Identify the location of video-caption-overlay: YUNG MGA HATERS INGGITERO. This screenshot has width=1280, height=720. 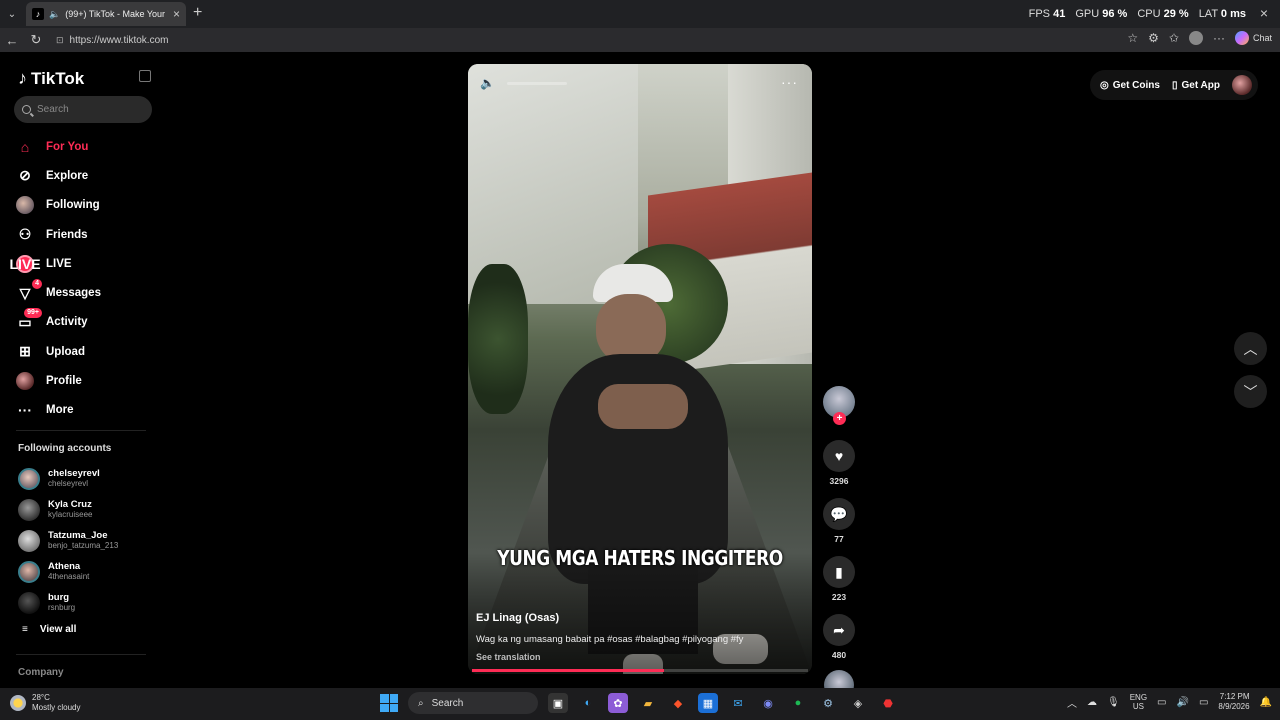
(640, 558).